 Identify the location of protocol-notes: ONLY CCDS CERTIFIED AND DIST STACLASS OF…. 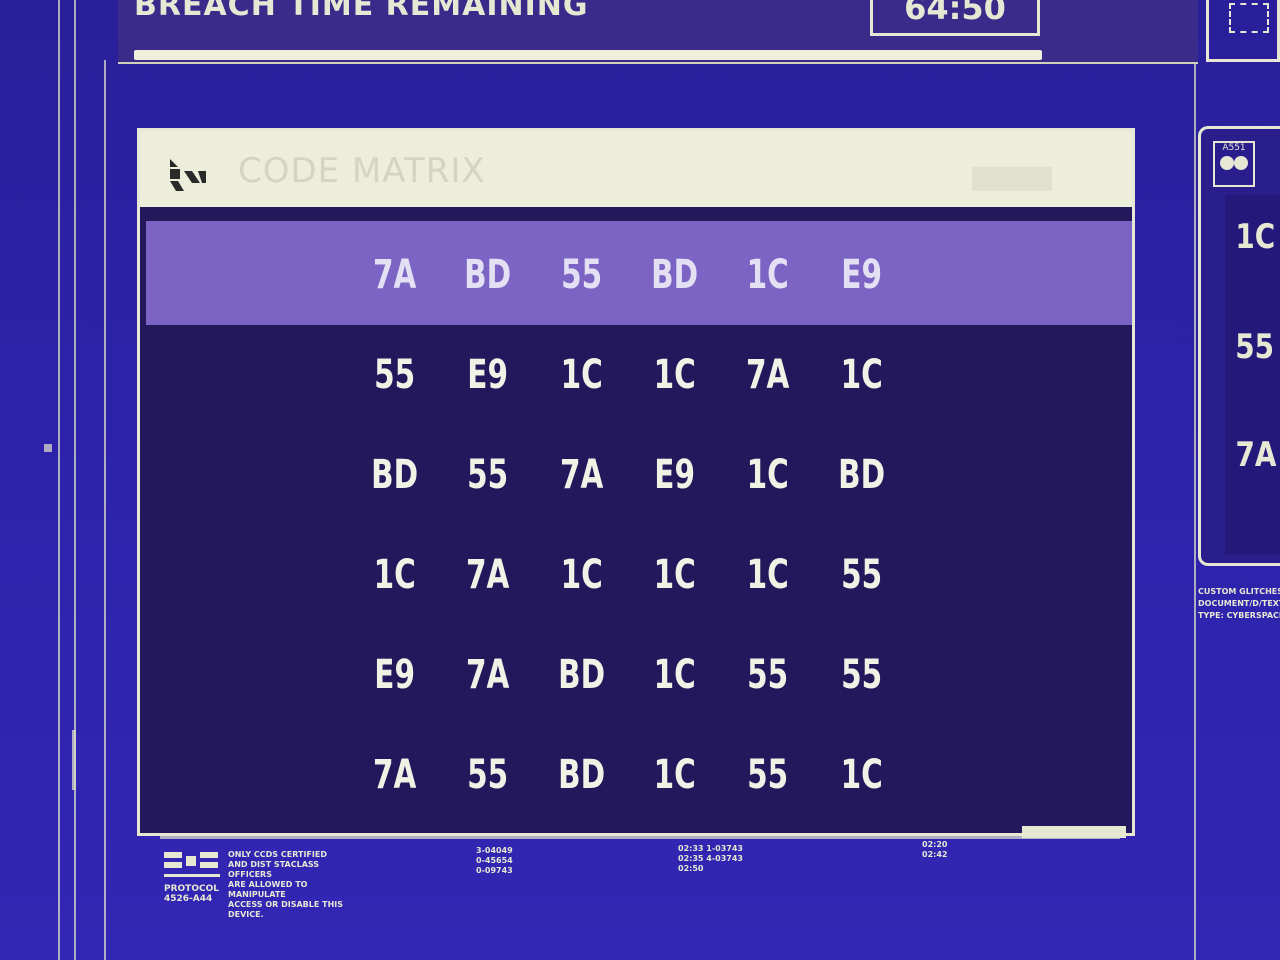
(288, 885).